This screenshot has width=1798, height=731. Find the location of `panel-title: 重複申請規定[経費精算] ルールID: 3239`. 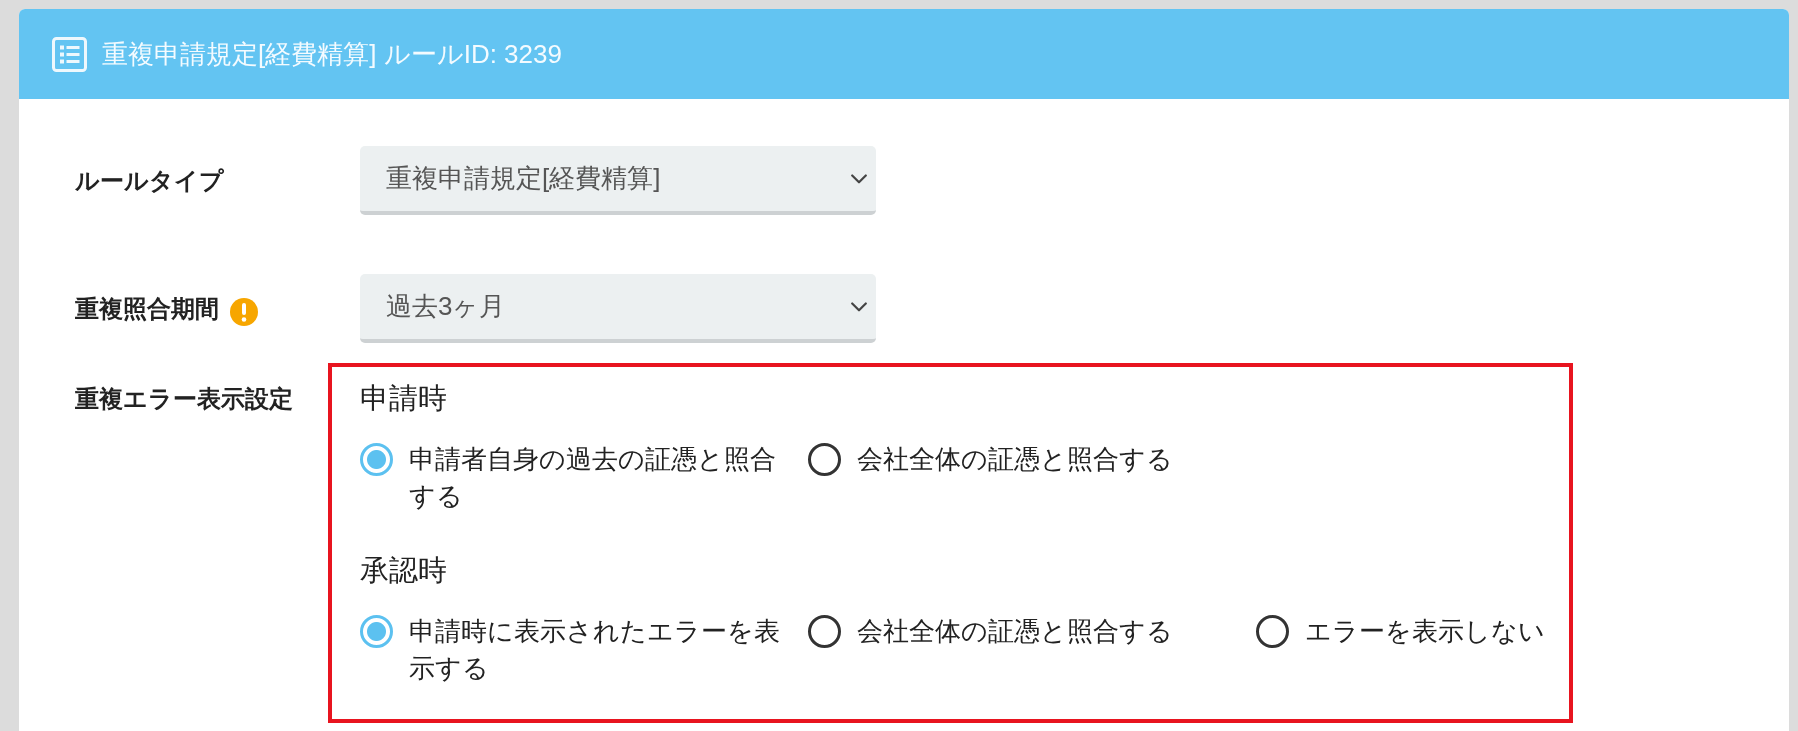

panel-title: 重複申請規定[経費精算] ルールID: 3239 is located at coordinates (332, 54).